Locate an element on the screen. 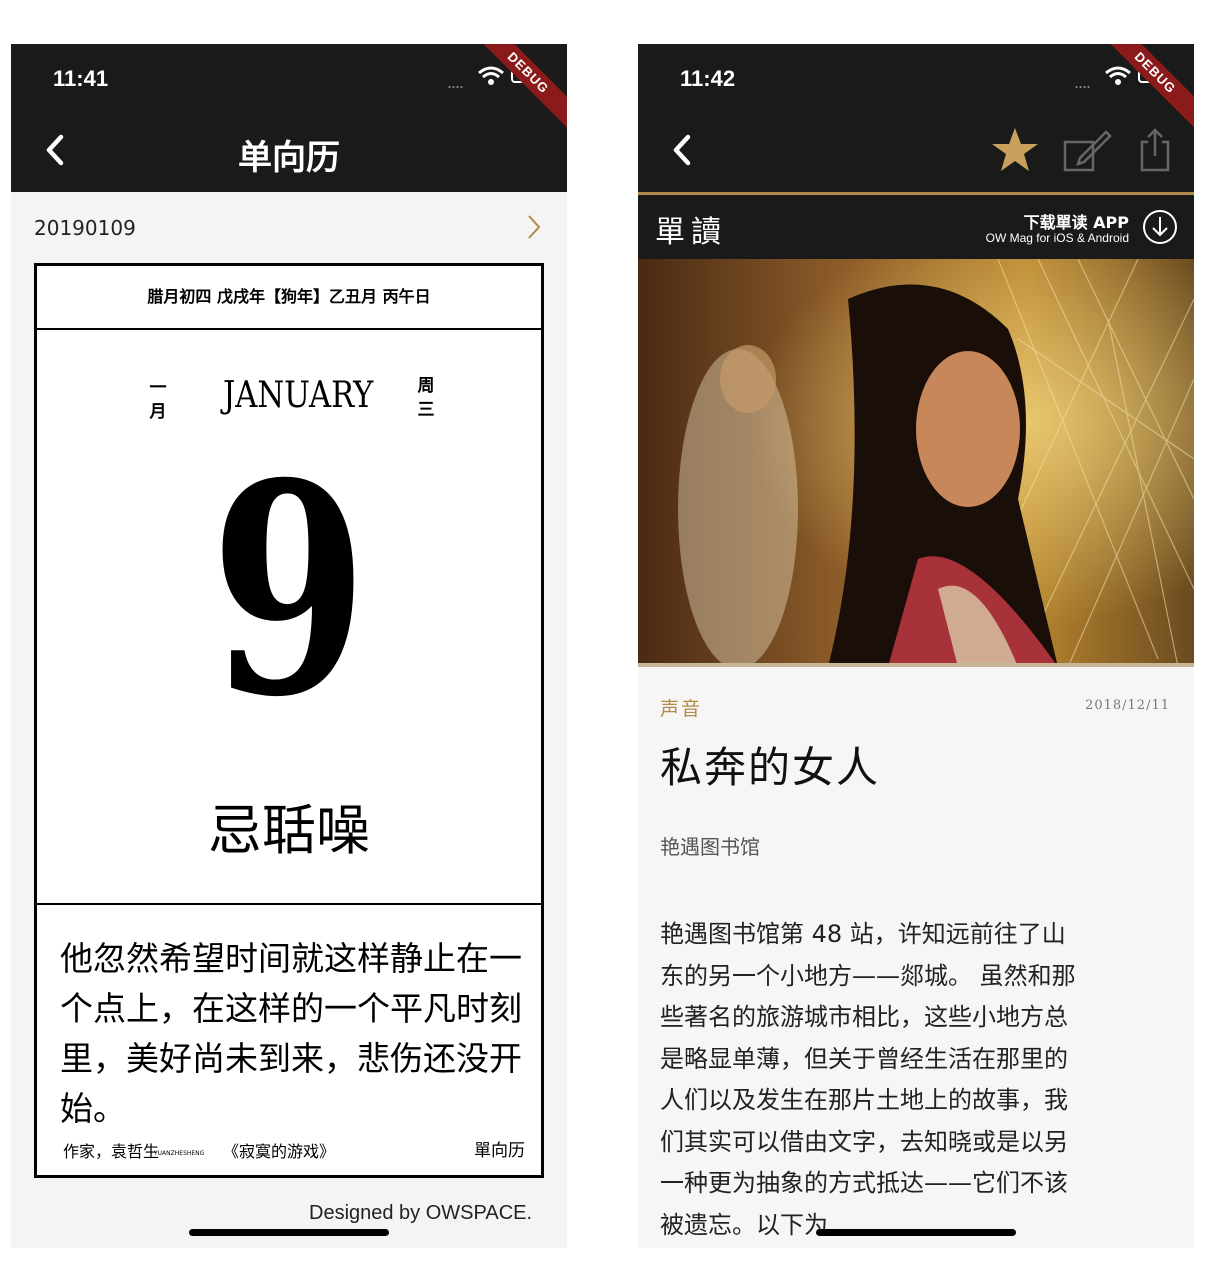 This screenshot has height=1284, width=1224. weekday-vertical: 周 三 is located at coordinates (426, 398).